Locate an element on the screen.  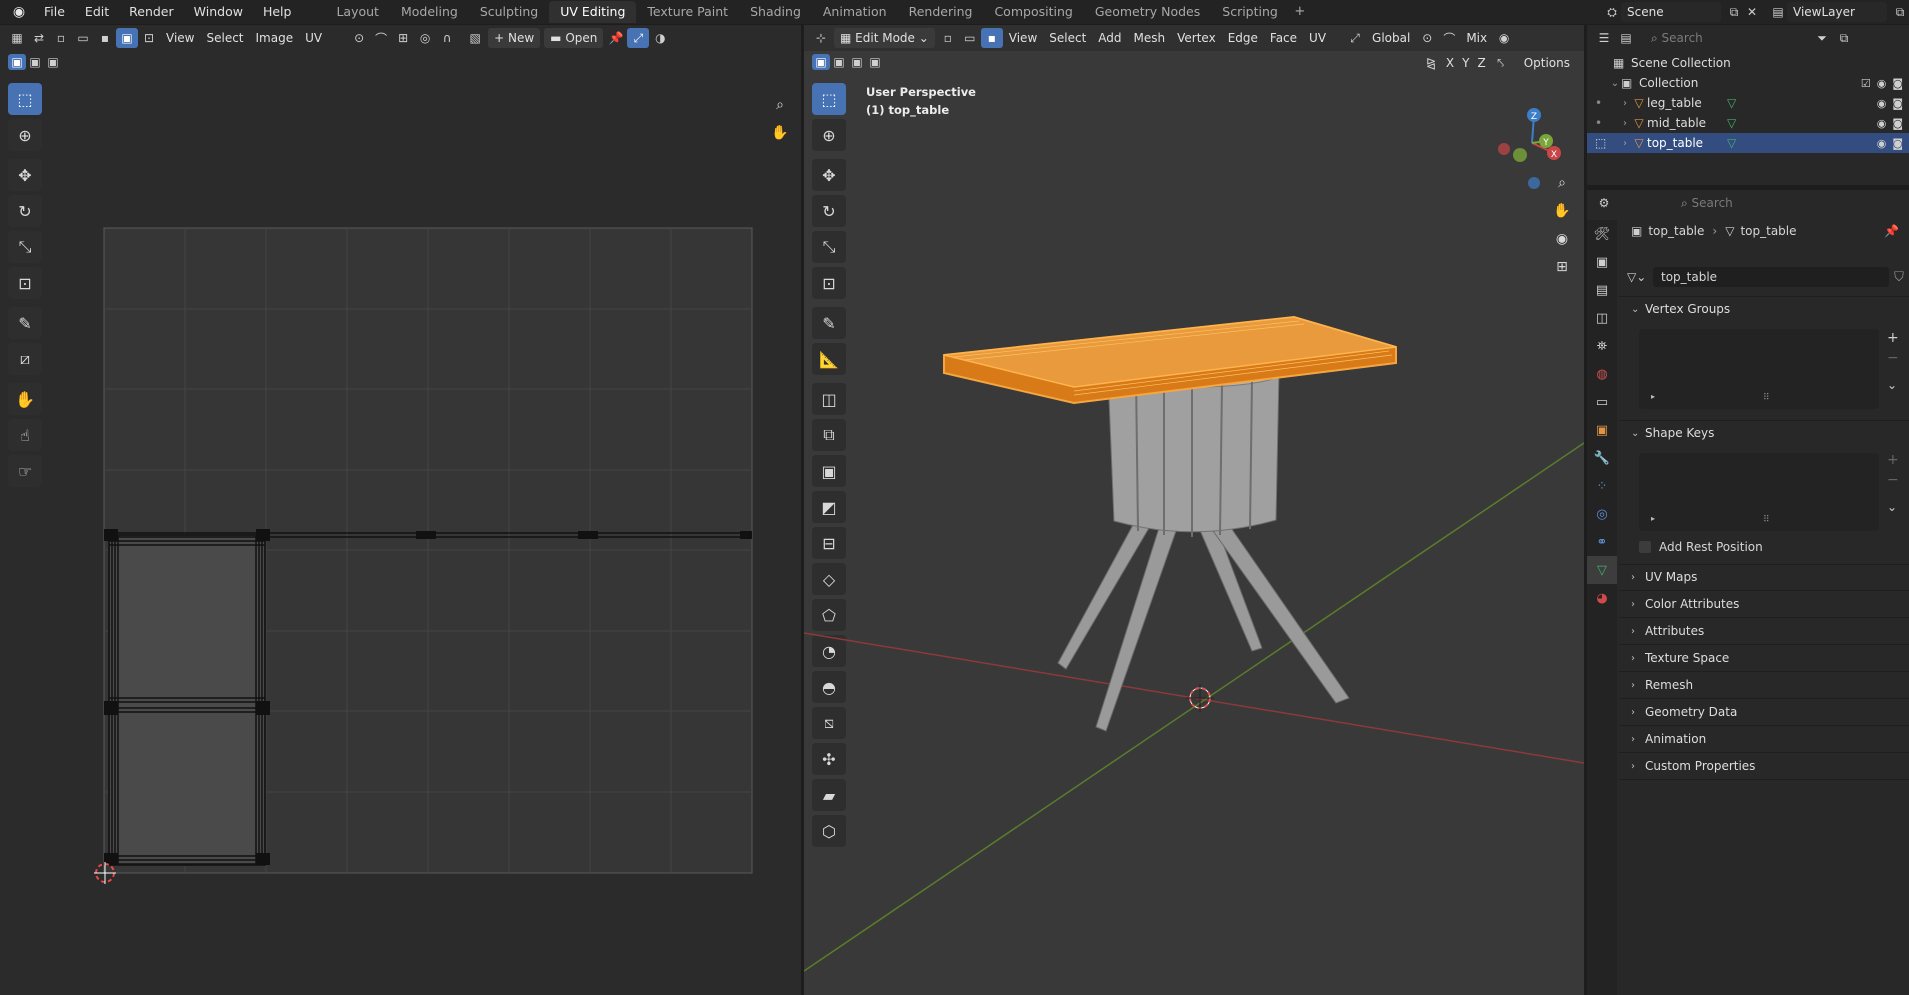
chevron-down-icon: ⌄ is located at coordinates (1615, 83).